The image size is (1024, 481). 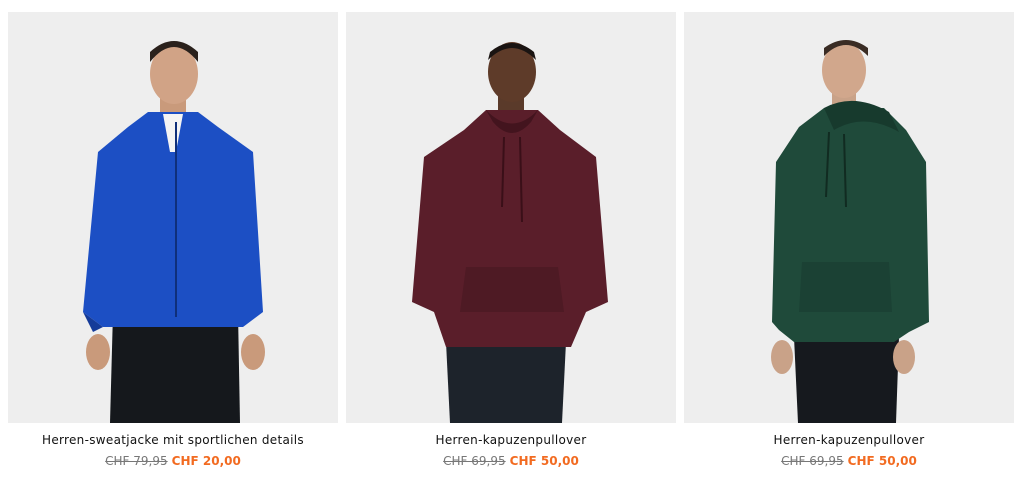 I want to click on price-block: CHF 79,95 CHF 20,00, so click(x=173, y=461).